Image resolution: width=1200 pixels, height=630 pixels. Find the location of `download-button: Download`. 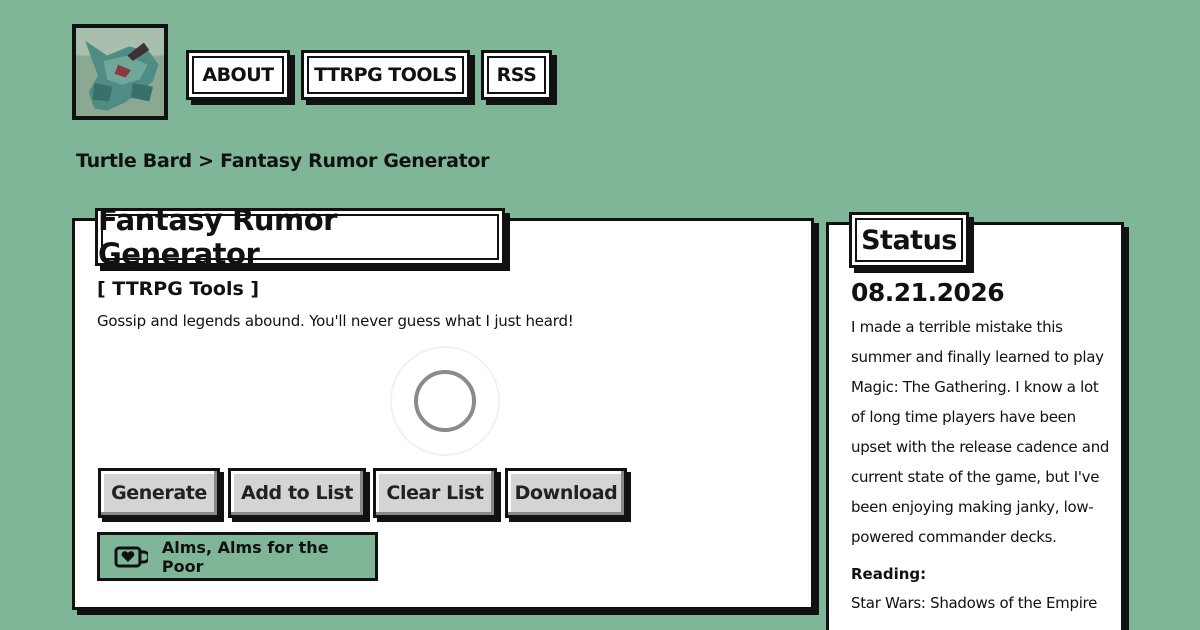

download-button: Download is located at coordinates (566, 493).